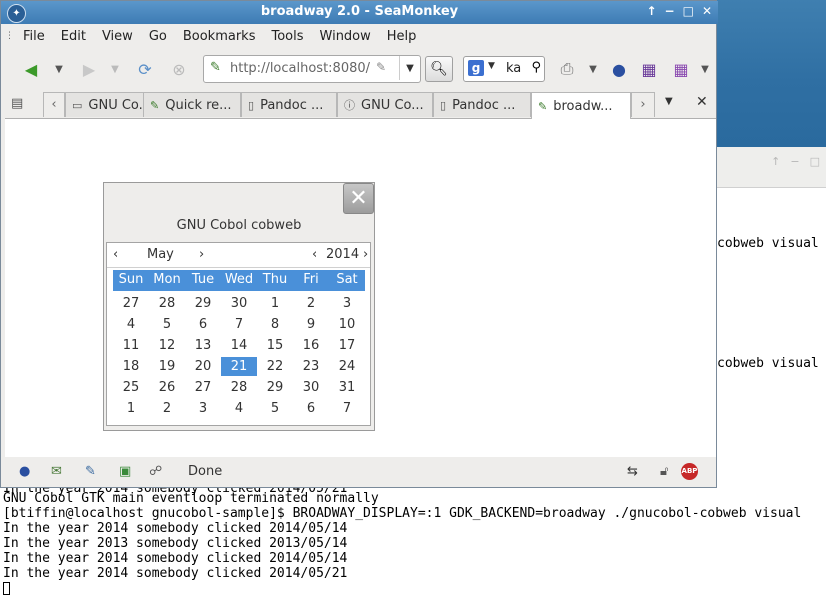  Describe the element at coordinates (491, 66) in the screenshot. I see `search-engine-dropdown-icon: ▼` at that location.